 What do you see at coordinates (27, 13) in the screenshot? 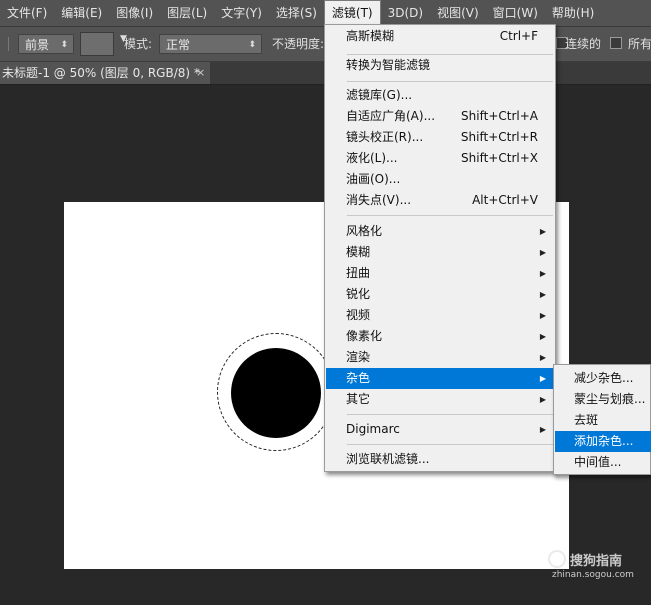
I see `menu-file: 文件(F)` at bounding box center [27, 13].